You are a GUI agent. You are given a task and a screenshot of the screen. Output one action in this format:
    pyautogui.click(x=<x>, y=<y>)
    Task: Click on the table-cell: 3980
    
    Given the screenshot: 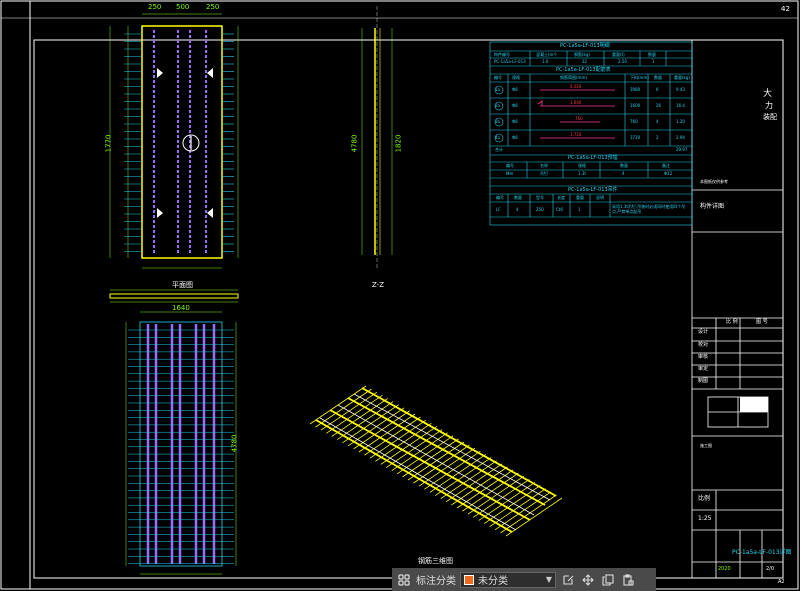 What is the action you would take?
    pyautogui.click(x=635, y=89)
    